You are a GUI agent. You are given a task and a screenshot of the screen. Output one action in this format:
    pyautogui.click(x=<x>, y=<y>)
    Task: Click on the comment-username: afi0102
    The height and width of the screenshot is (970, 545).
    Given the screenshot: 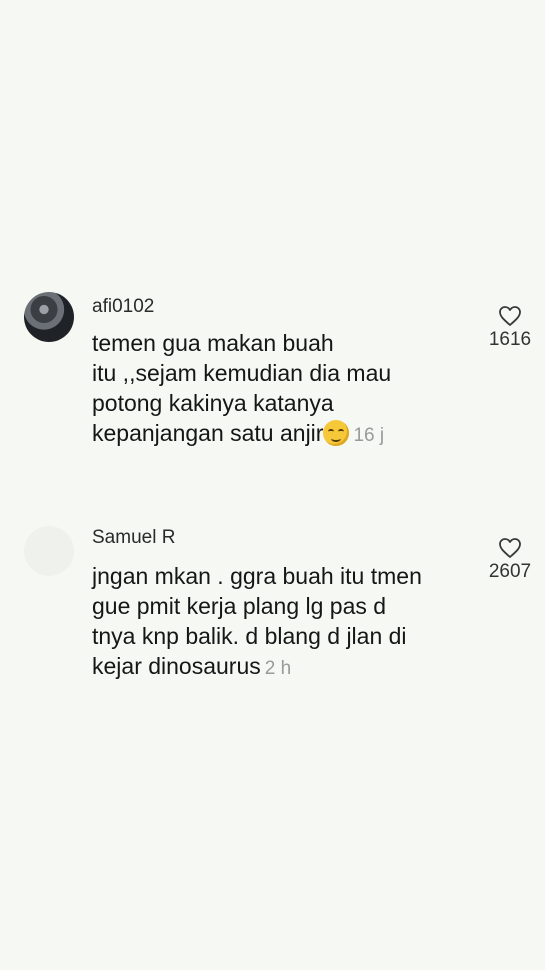 What is the action you would take?
    pyautogui.click(x=123, y=307)
    